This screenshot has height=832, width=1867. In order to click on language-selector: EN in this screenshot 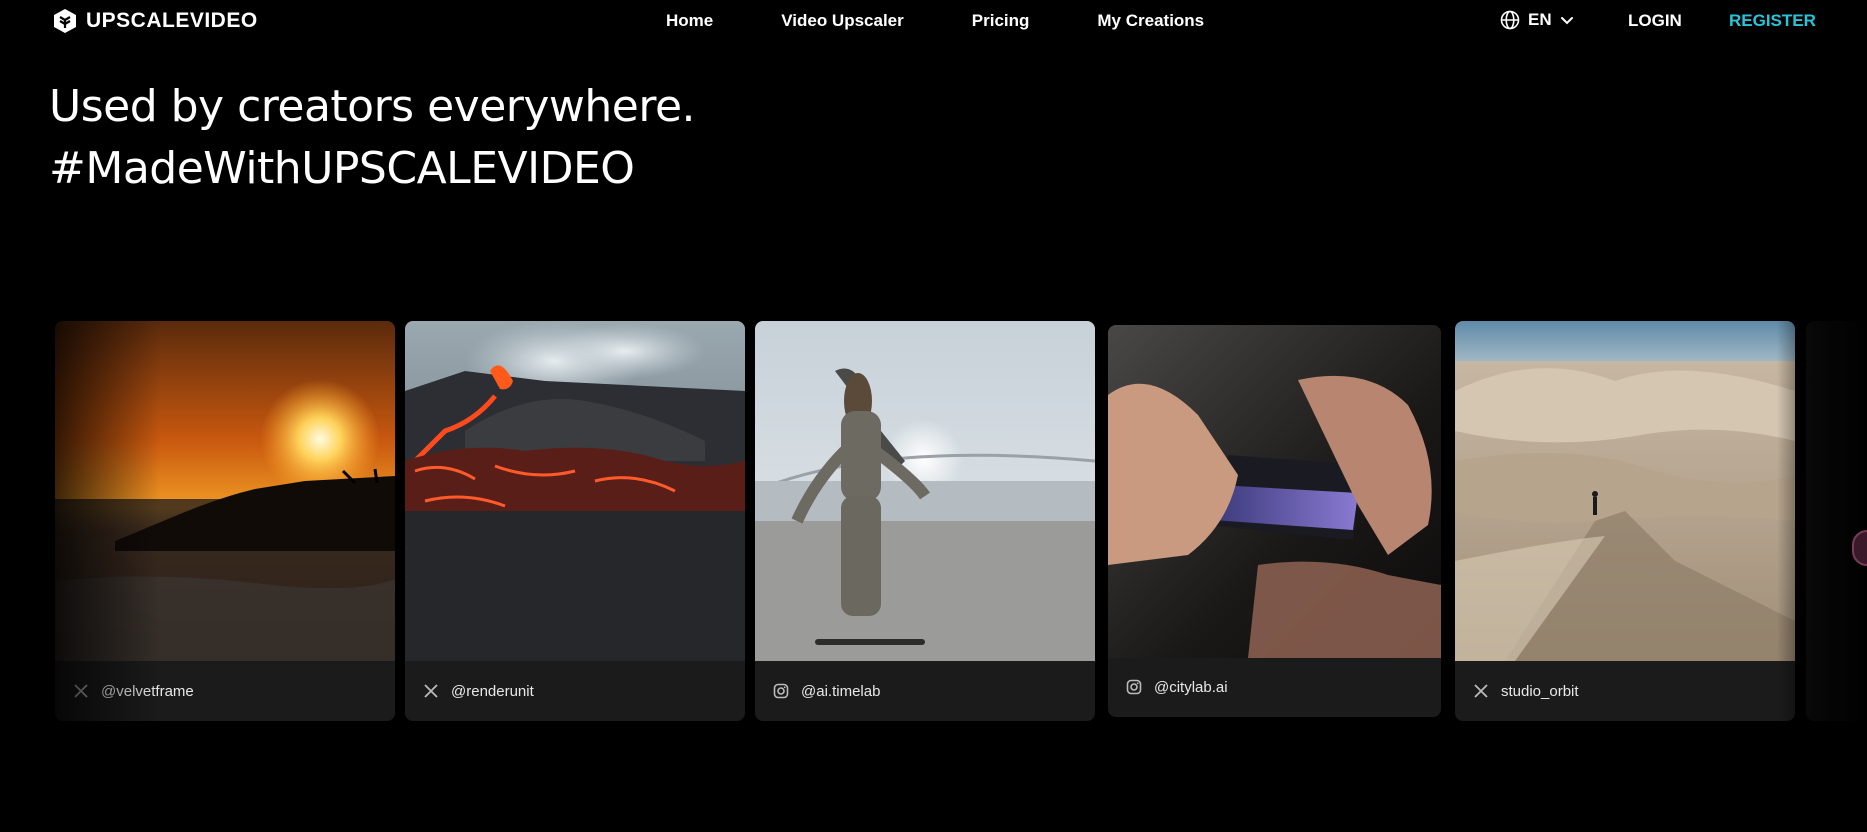, I will do `click(1537, 20)`.